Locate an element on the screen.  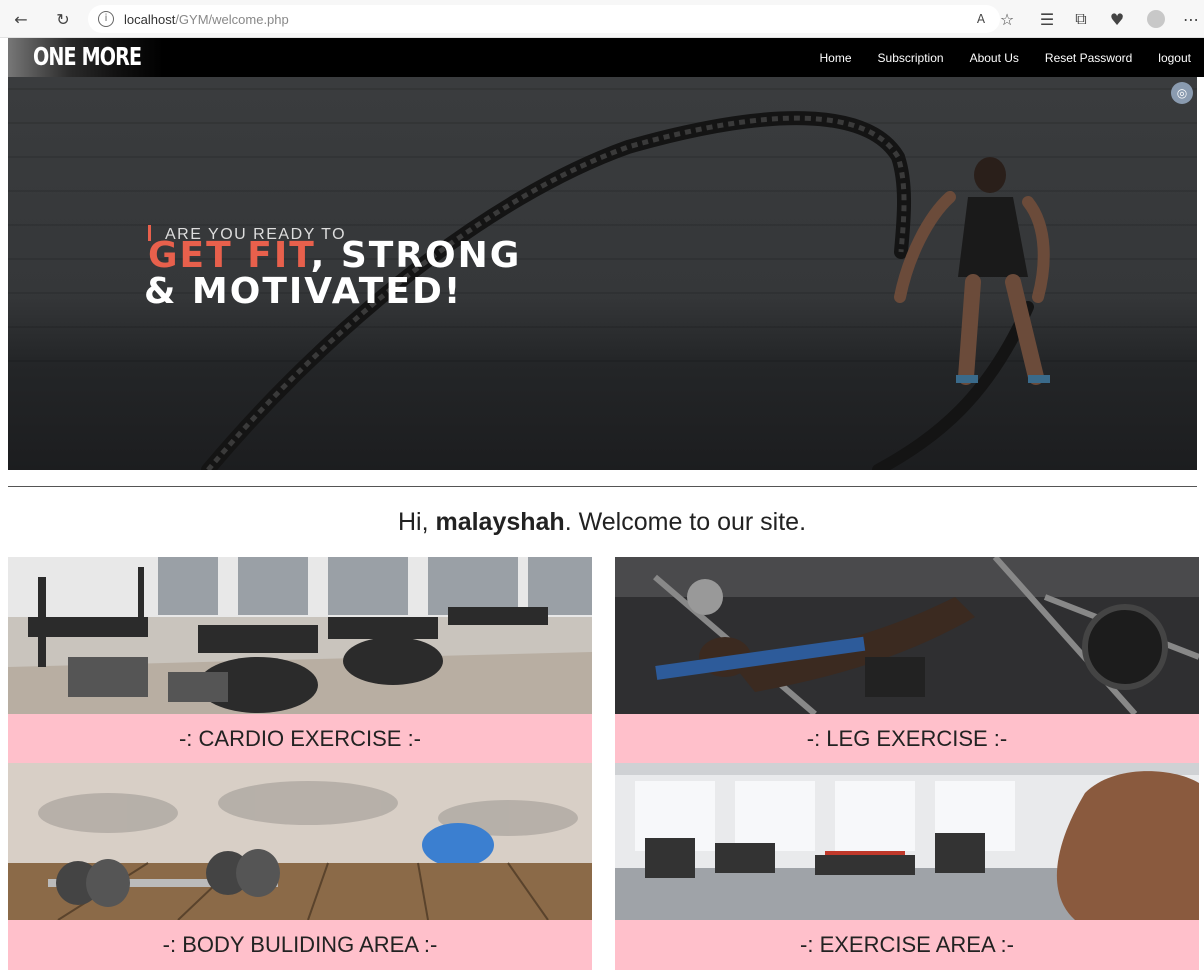
card-label-cardio: -: CARDIO EXERCISE :- is located at coordinates (300, 739).